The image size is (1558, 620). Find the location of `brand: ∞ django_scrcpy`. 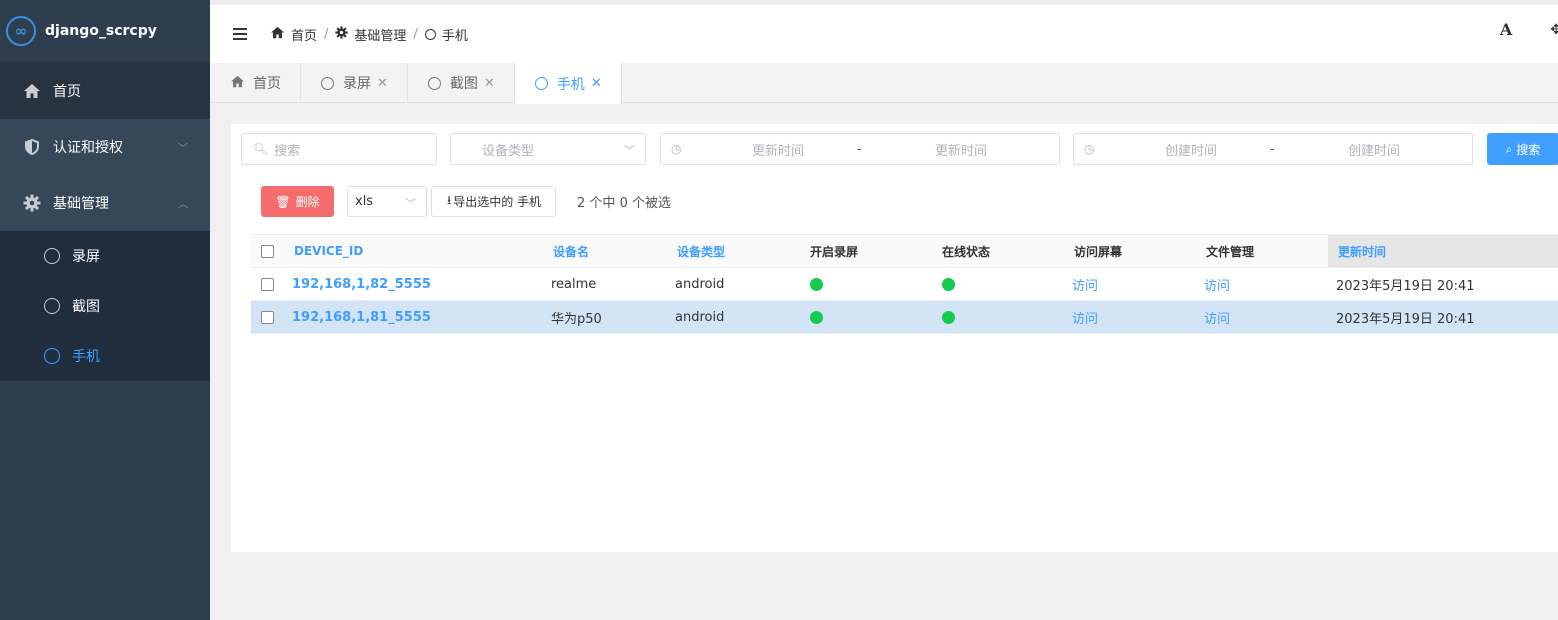

brand: ∞ django_scrcpy is located at coordinates (105, 31).